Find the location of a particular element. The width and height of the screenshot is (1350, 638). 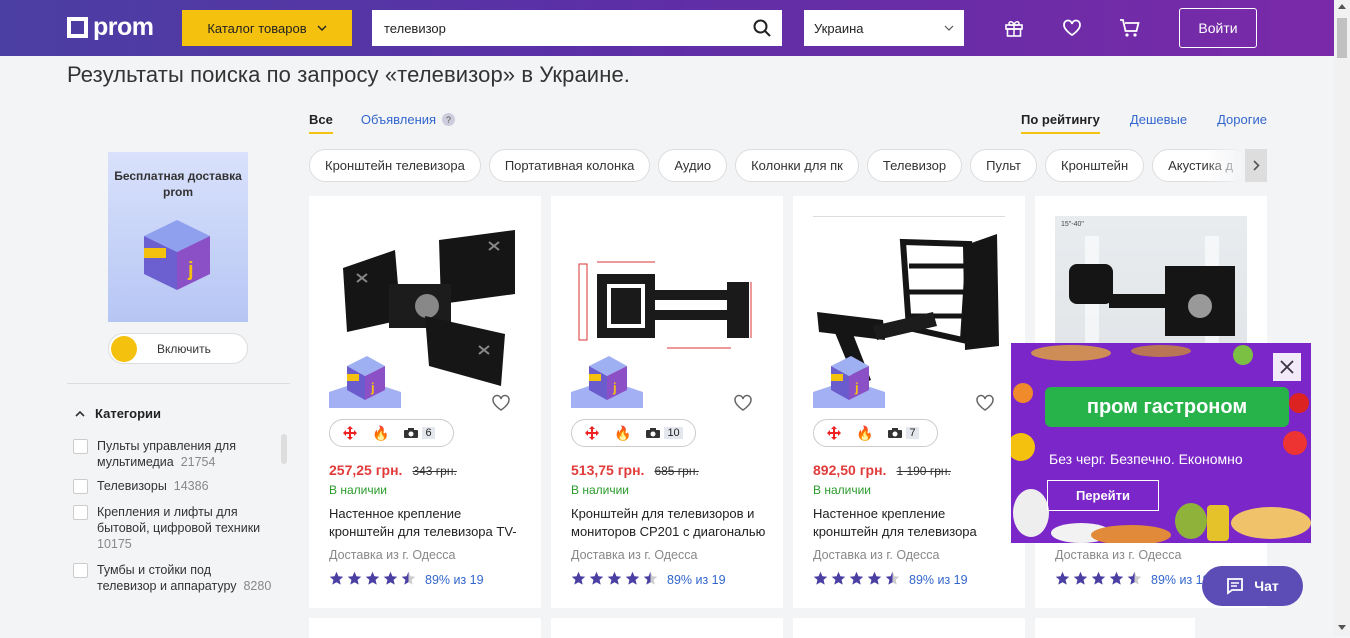

chip: Портативная колонка is located at coordinates (569, 165).